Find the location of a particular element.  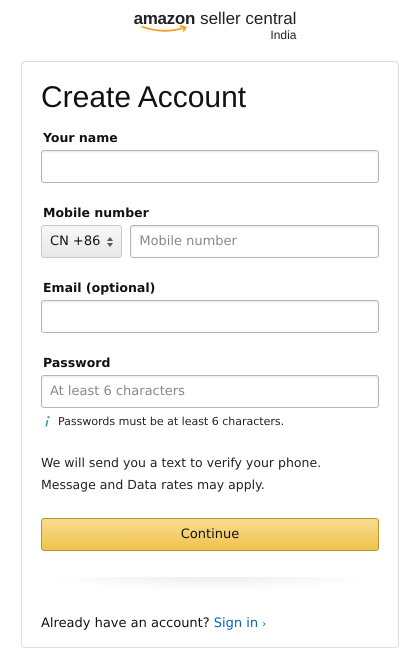

logo-product-text: seller central is located at coordinates (248, 19).